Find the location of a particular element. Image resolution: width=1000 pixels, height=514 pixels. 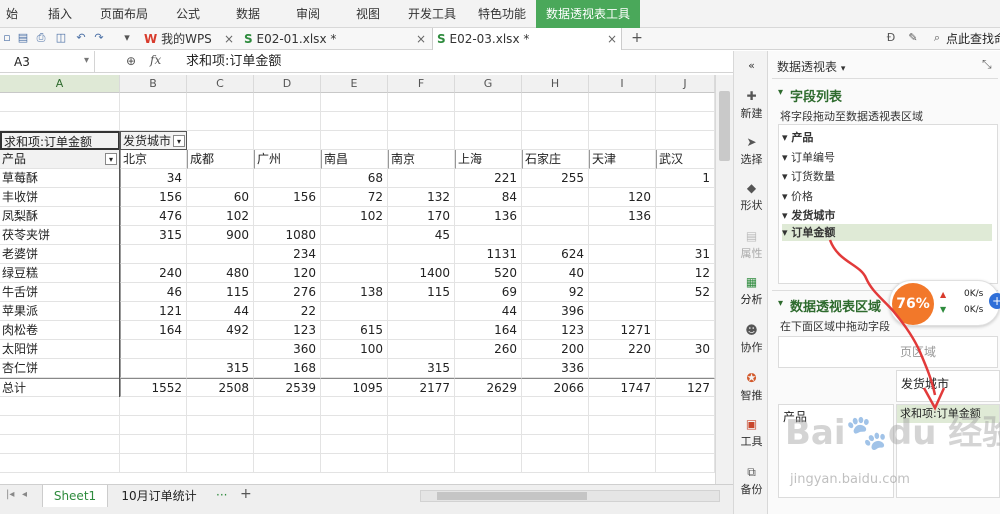

sheet-tab-bar: |◂ ◂ Sheet1 10月订单统计 ··· + is located at coordinates (366, 499).